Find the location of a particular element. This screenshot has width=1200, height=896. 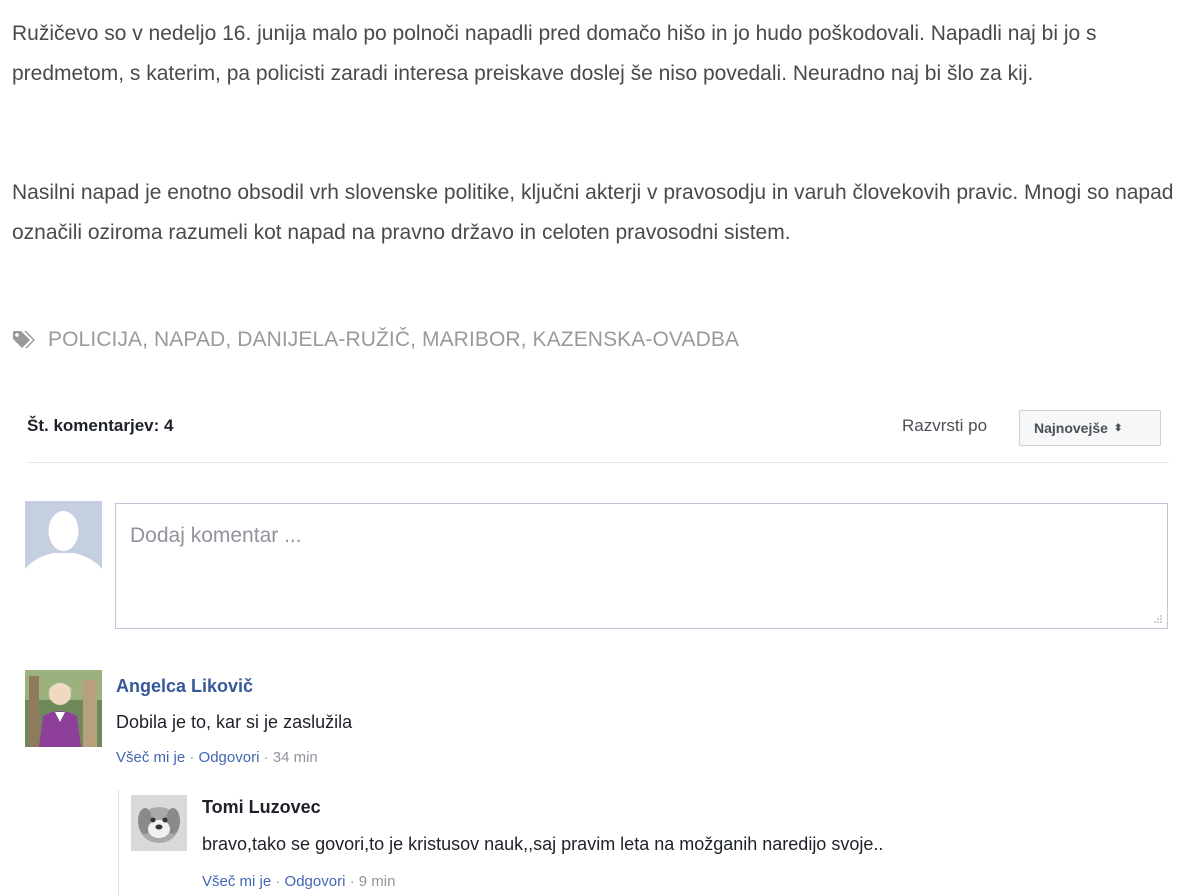

comment-timestamp: 9 min is located at coordinates (377, 881).